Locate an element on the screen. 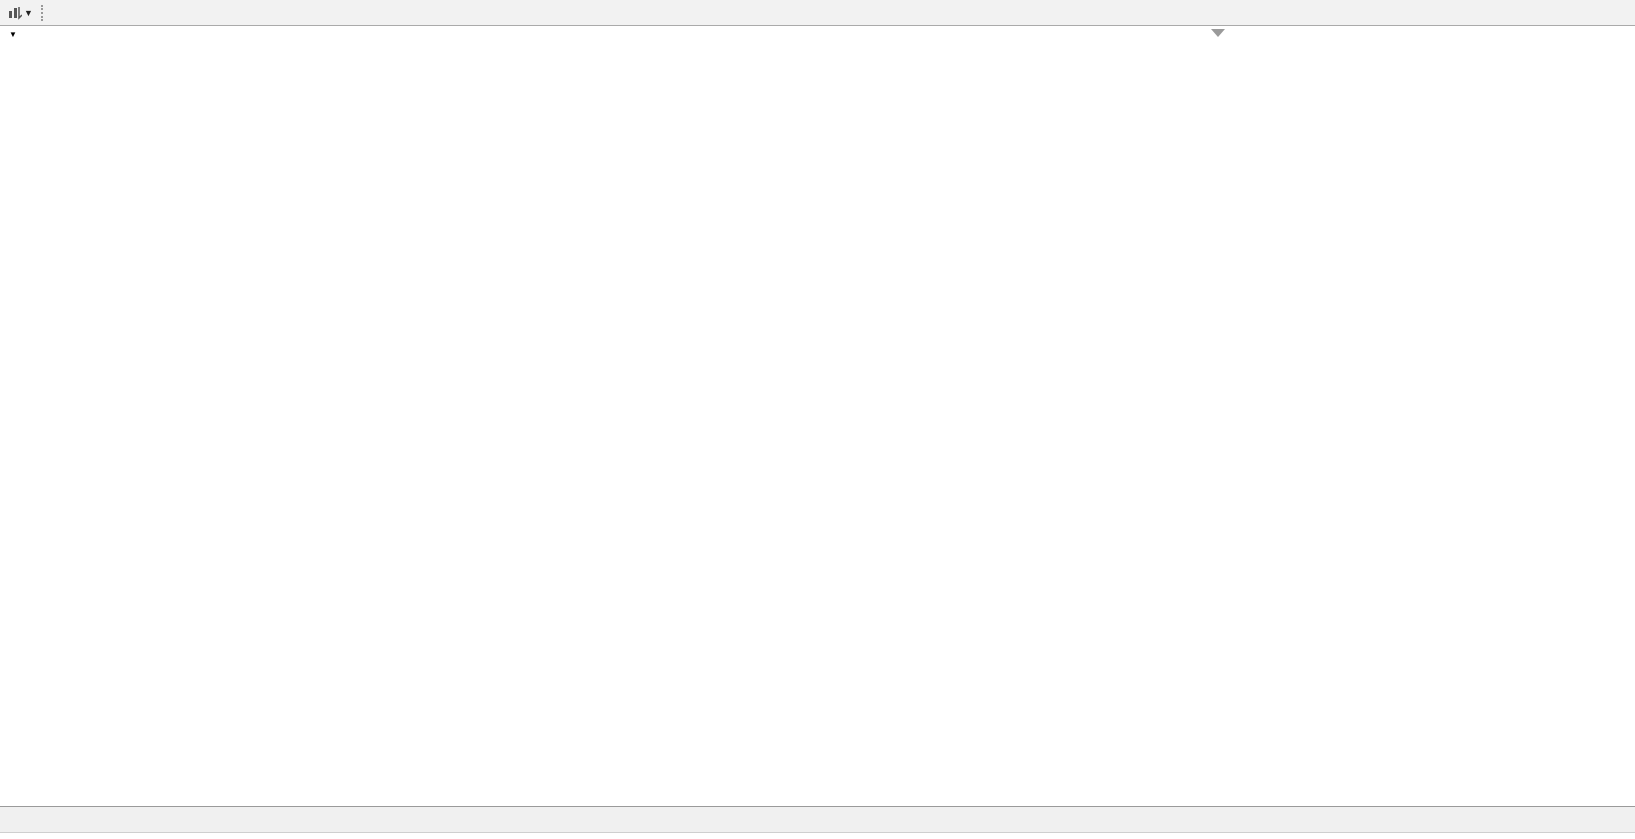 This screenshot has width=1635, height=839. status-strip is located at coordinates (817, 835).